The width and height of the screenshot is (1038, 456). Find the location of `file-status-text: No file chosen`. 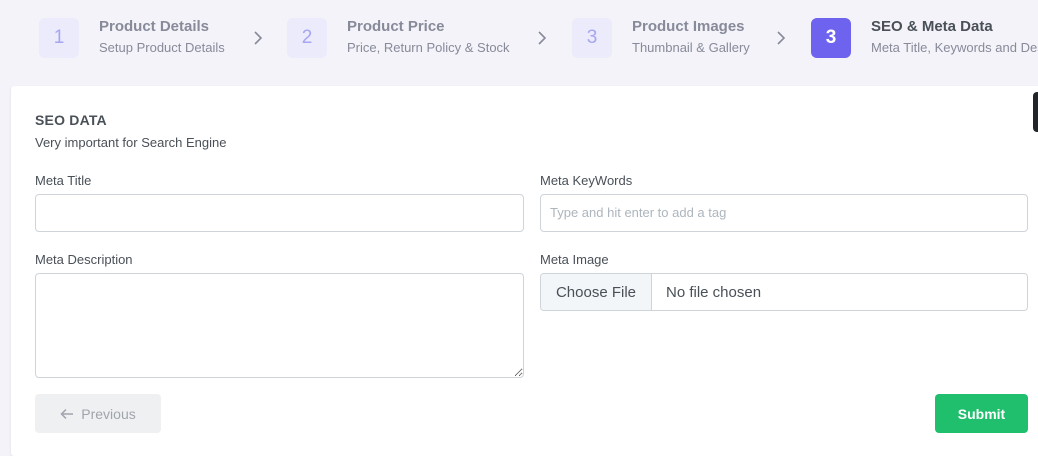

file-status-text: No file chosen is located at coordinates (714, 292).